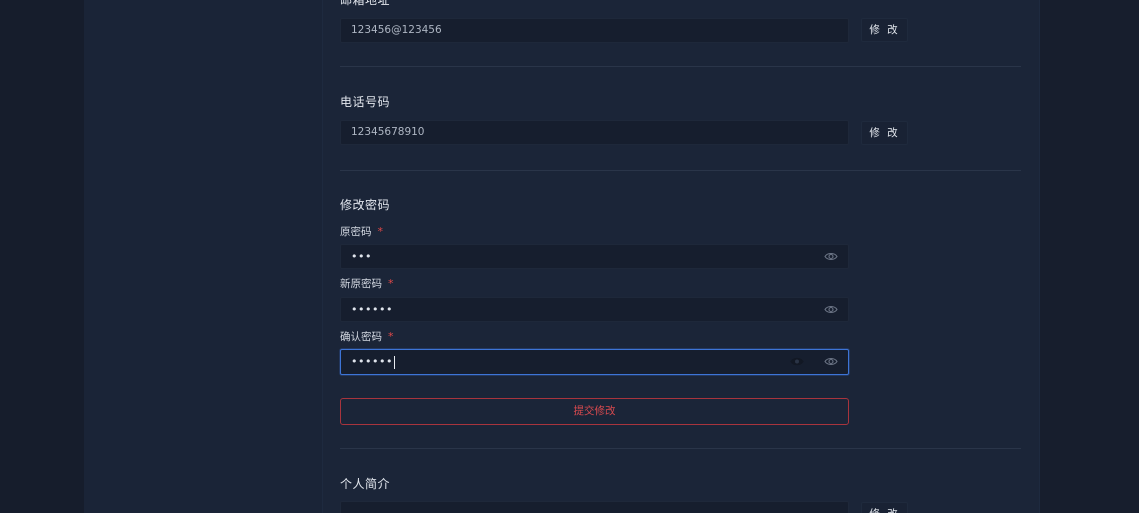 Image resolution: width=1139 pixels, height=513 pixels. Describe the element at coordinates (594, 362) in the screenshot. I see `confirm-password-input: ••••••` at that location.